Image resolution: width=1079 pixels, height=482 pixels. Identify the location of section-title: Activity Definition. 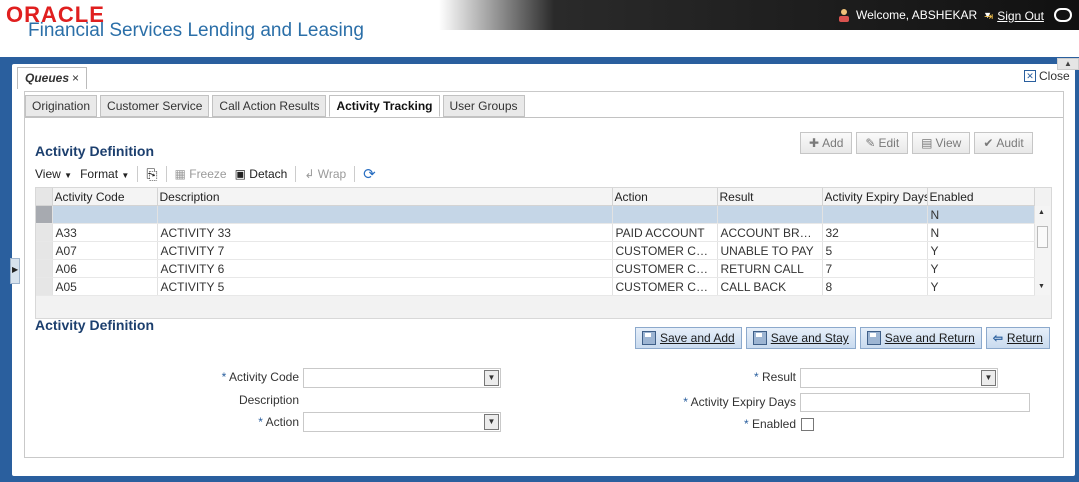
(95, 151).